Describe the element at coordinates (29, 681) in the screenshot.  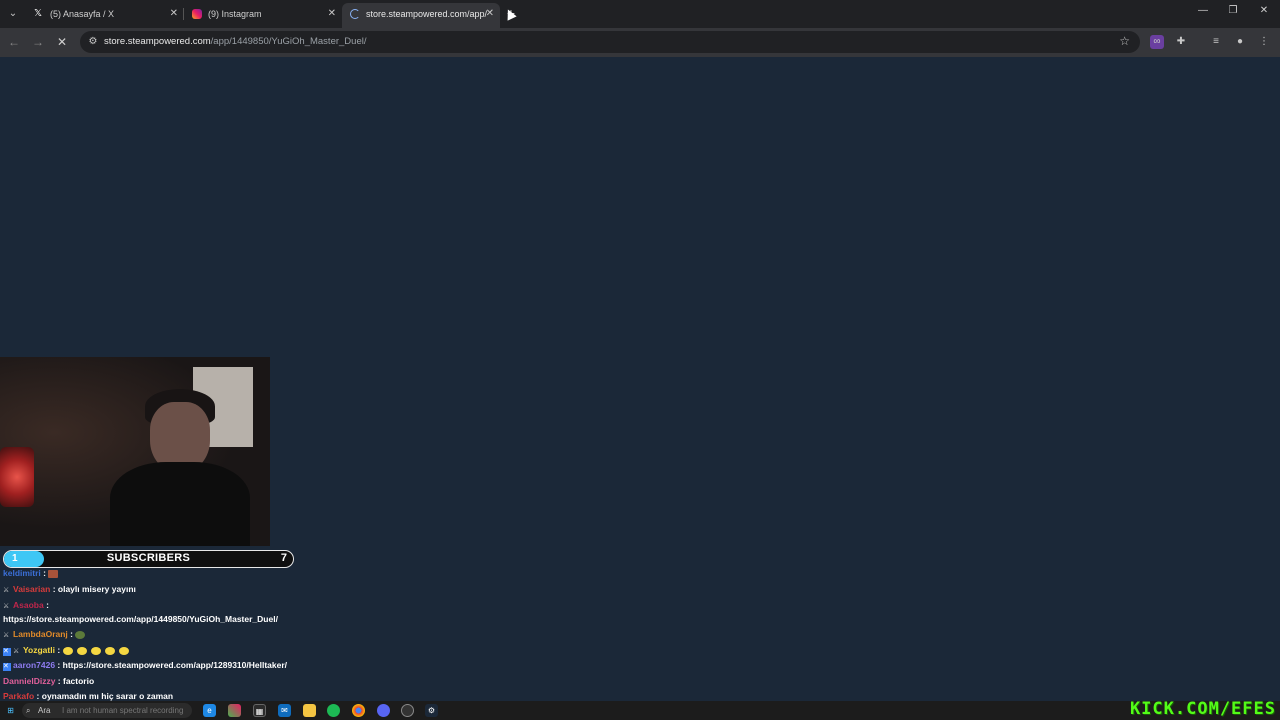
I see `chat-username: DannielDizzy` at that location.